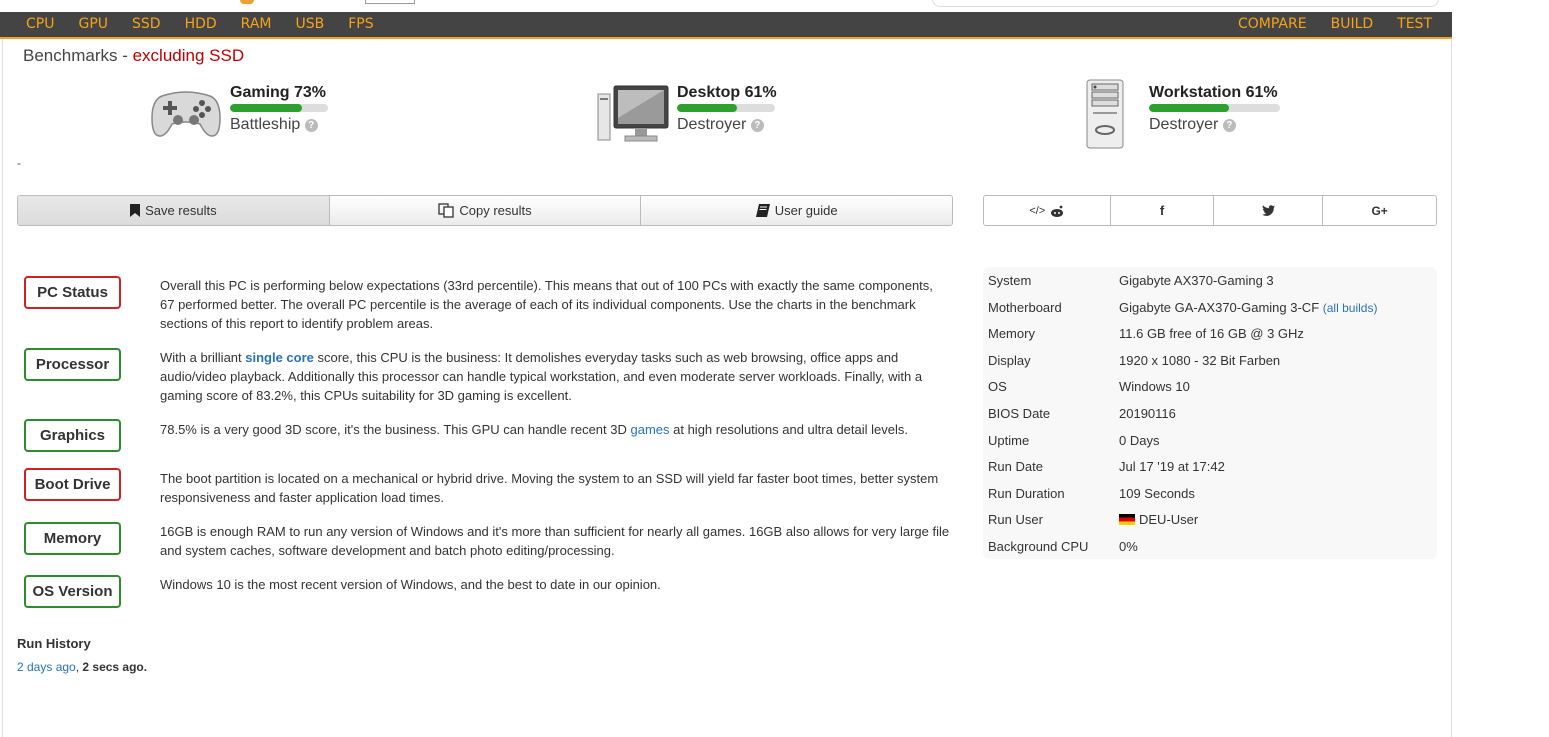 This screenshot has width=1549, height=737. Describe the element at coordinates (72, 435) in the screenshot. I see `graphics-status-badge: Graphics` at that location.